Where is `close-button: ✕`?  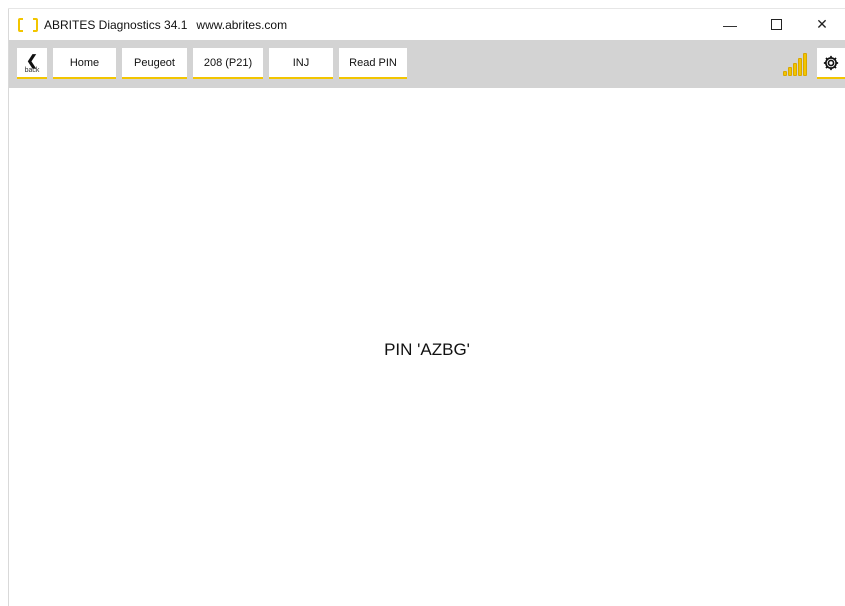
close-button: ✕ is located at coordinates (822, 24).